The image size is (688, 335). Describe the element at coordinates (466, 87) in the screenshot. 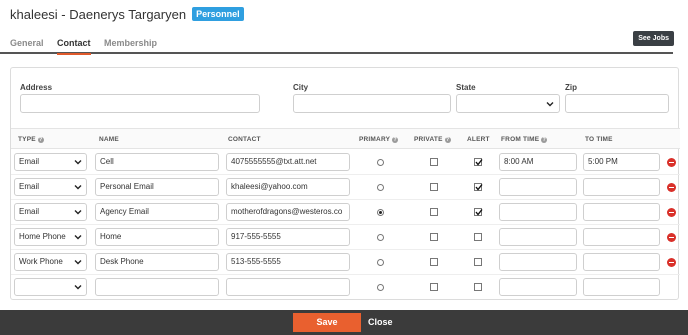

I see `state-label: State` at that location.